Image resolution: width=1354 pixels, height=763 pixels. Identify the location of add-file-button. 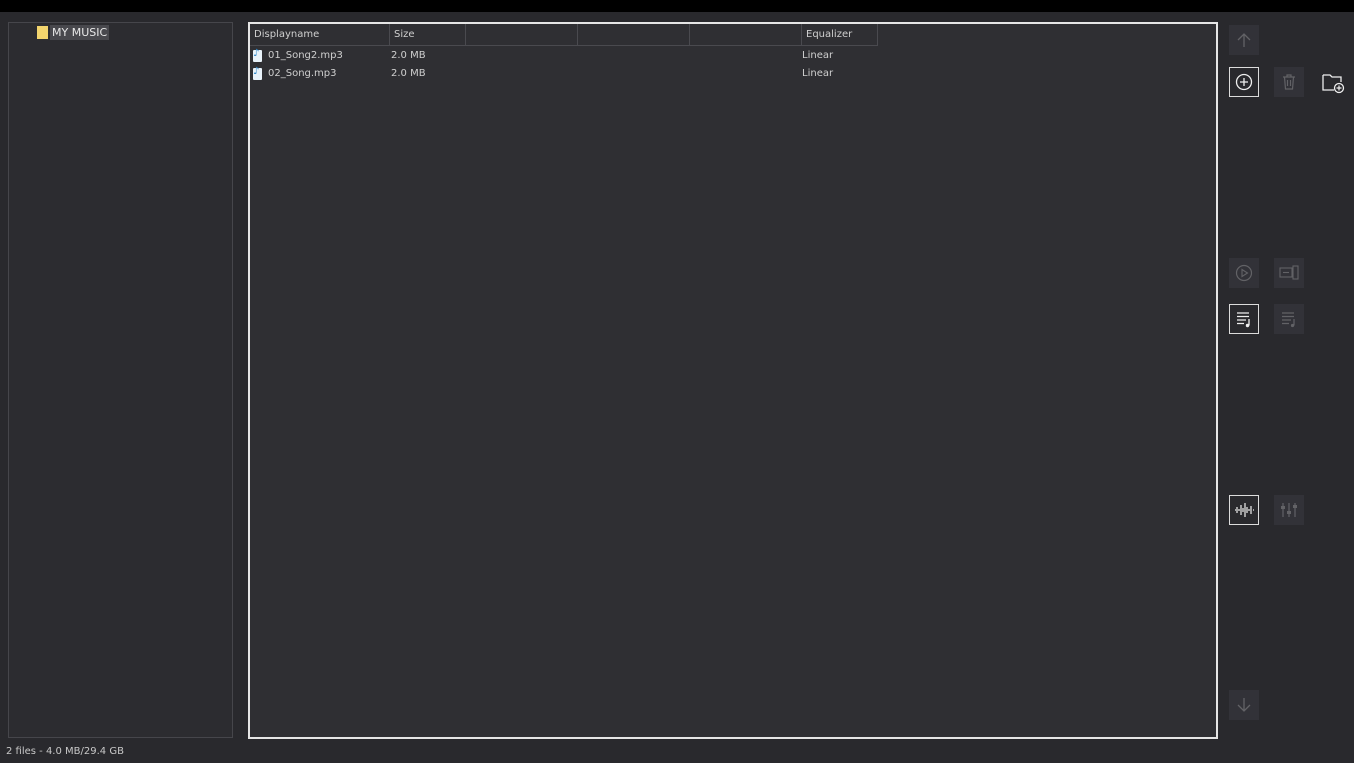
(1244, 82).